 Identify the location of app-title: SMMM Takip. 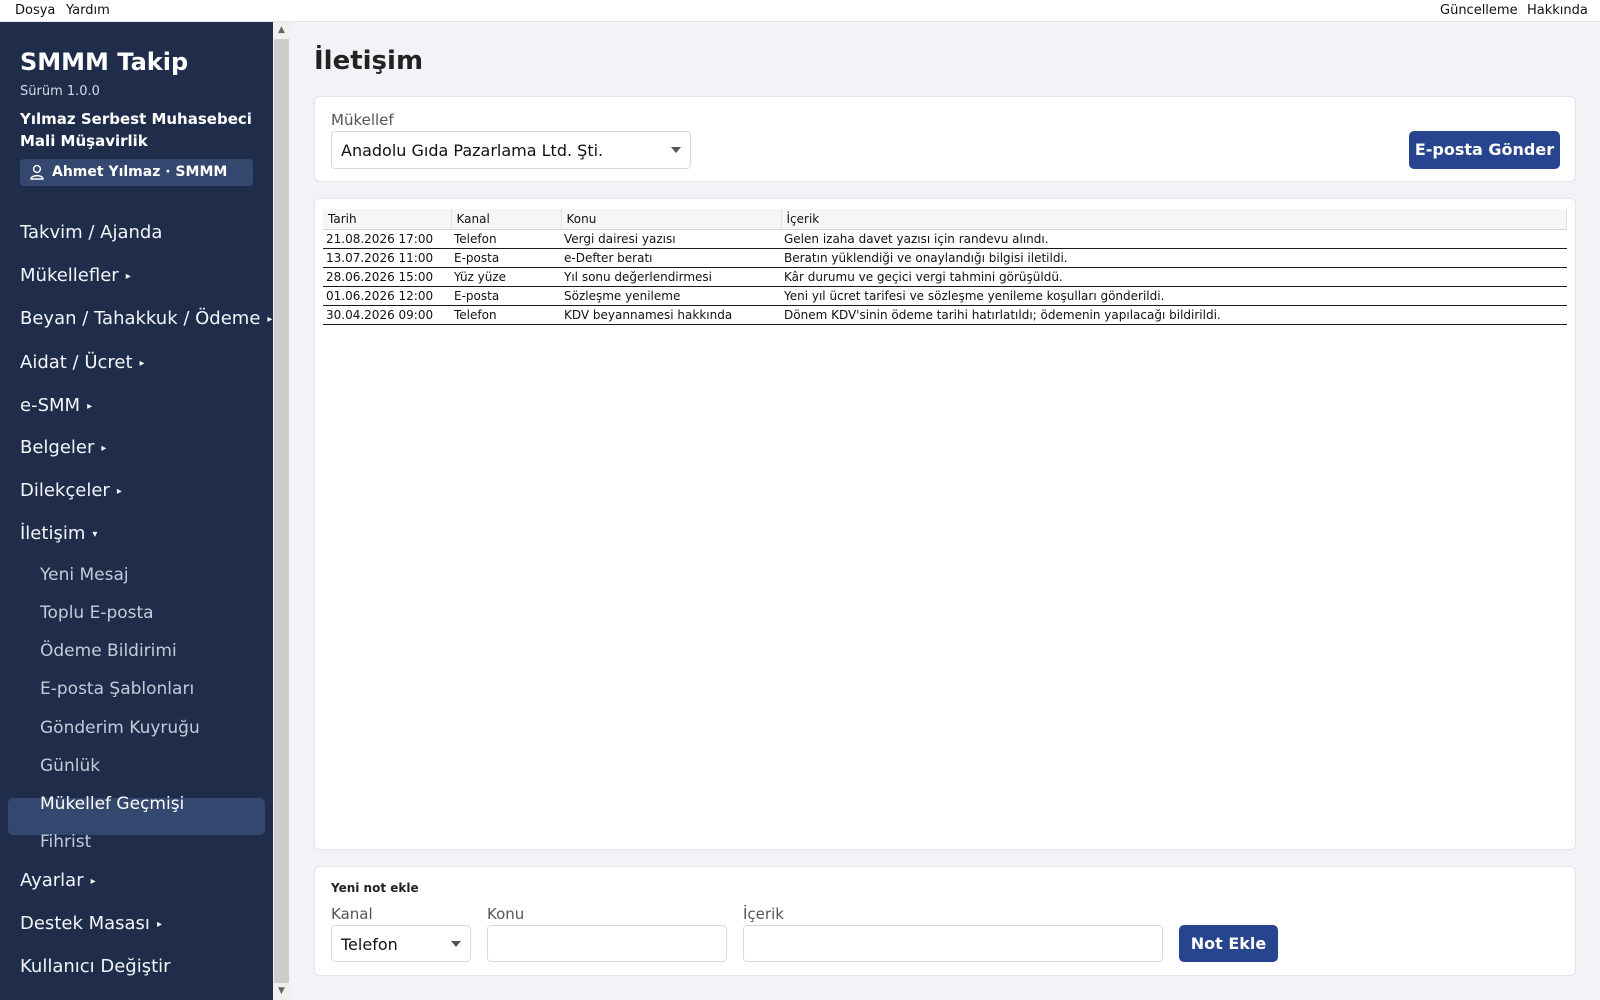
(104, 62).